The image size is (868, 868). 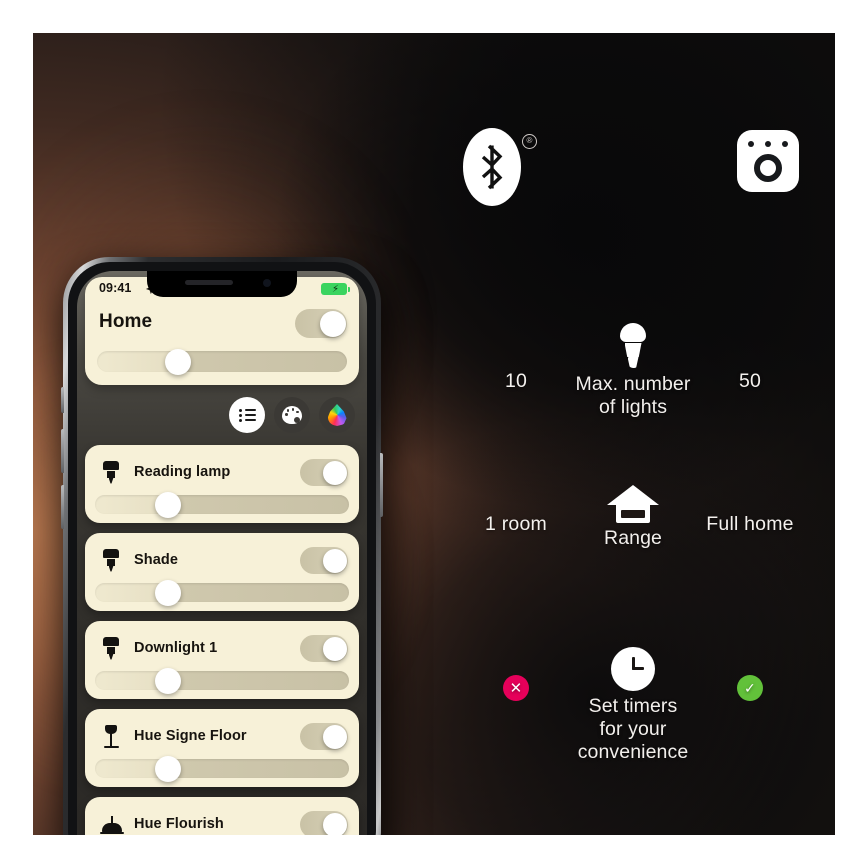 I want to click on list-item: Hue Signe Floor, so click(x=222, y=748).